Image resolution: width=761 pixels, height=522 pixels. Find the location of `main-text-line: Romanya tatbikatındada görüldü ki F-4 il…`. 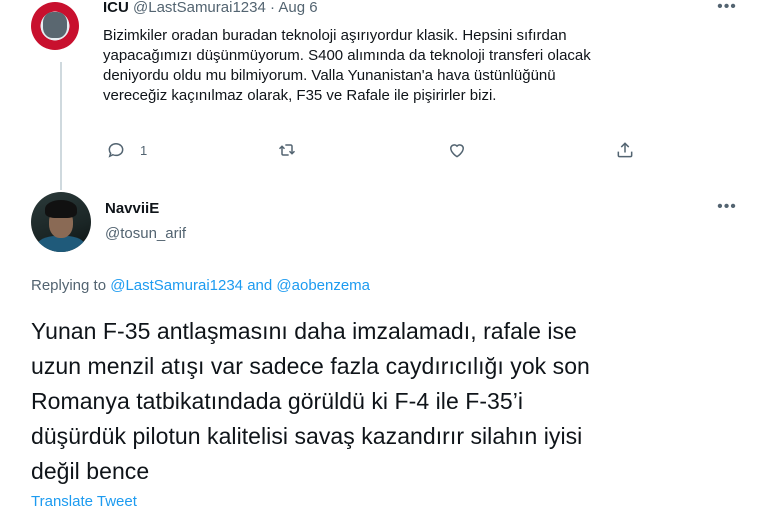

main-text-line: Romanya tatbikatındada görüldü ki F-4 il… is located at coordinates (277, 401).